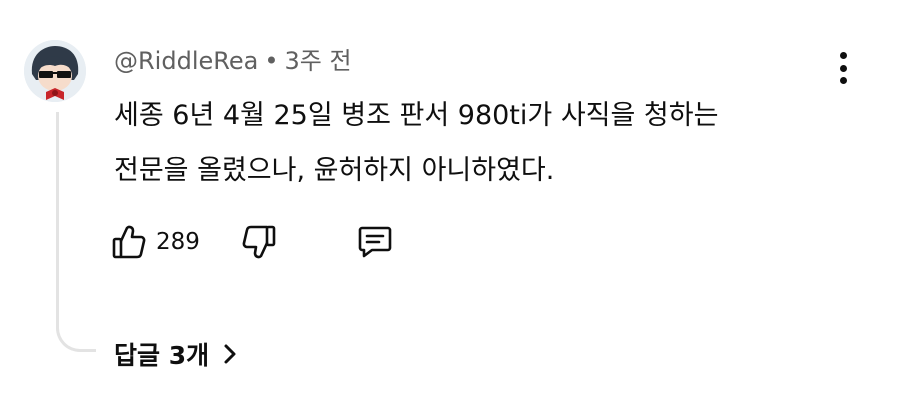 Image resolution: width=900 pixels, height=413 pixels. I want to click on thumbs-down-icon, so click(259, 242).